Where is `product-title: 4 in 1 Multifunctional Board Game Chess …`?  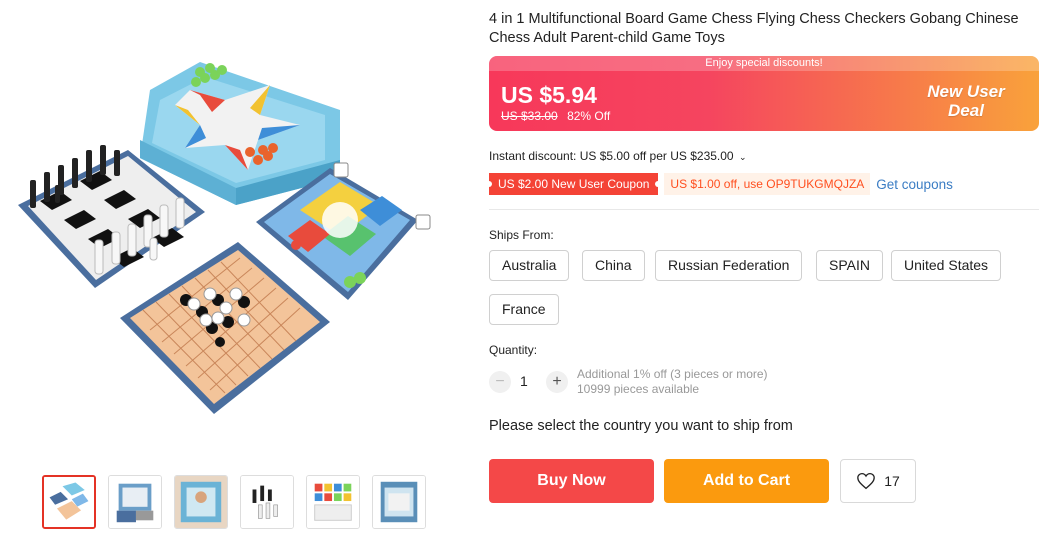
product-title: 4 in 1 Multifunctional Board Game Chess … is located at coordinates (754, 28).